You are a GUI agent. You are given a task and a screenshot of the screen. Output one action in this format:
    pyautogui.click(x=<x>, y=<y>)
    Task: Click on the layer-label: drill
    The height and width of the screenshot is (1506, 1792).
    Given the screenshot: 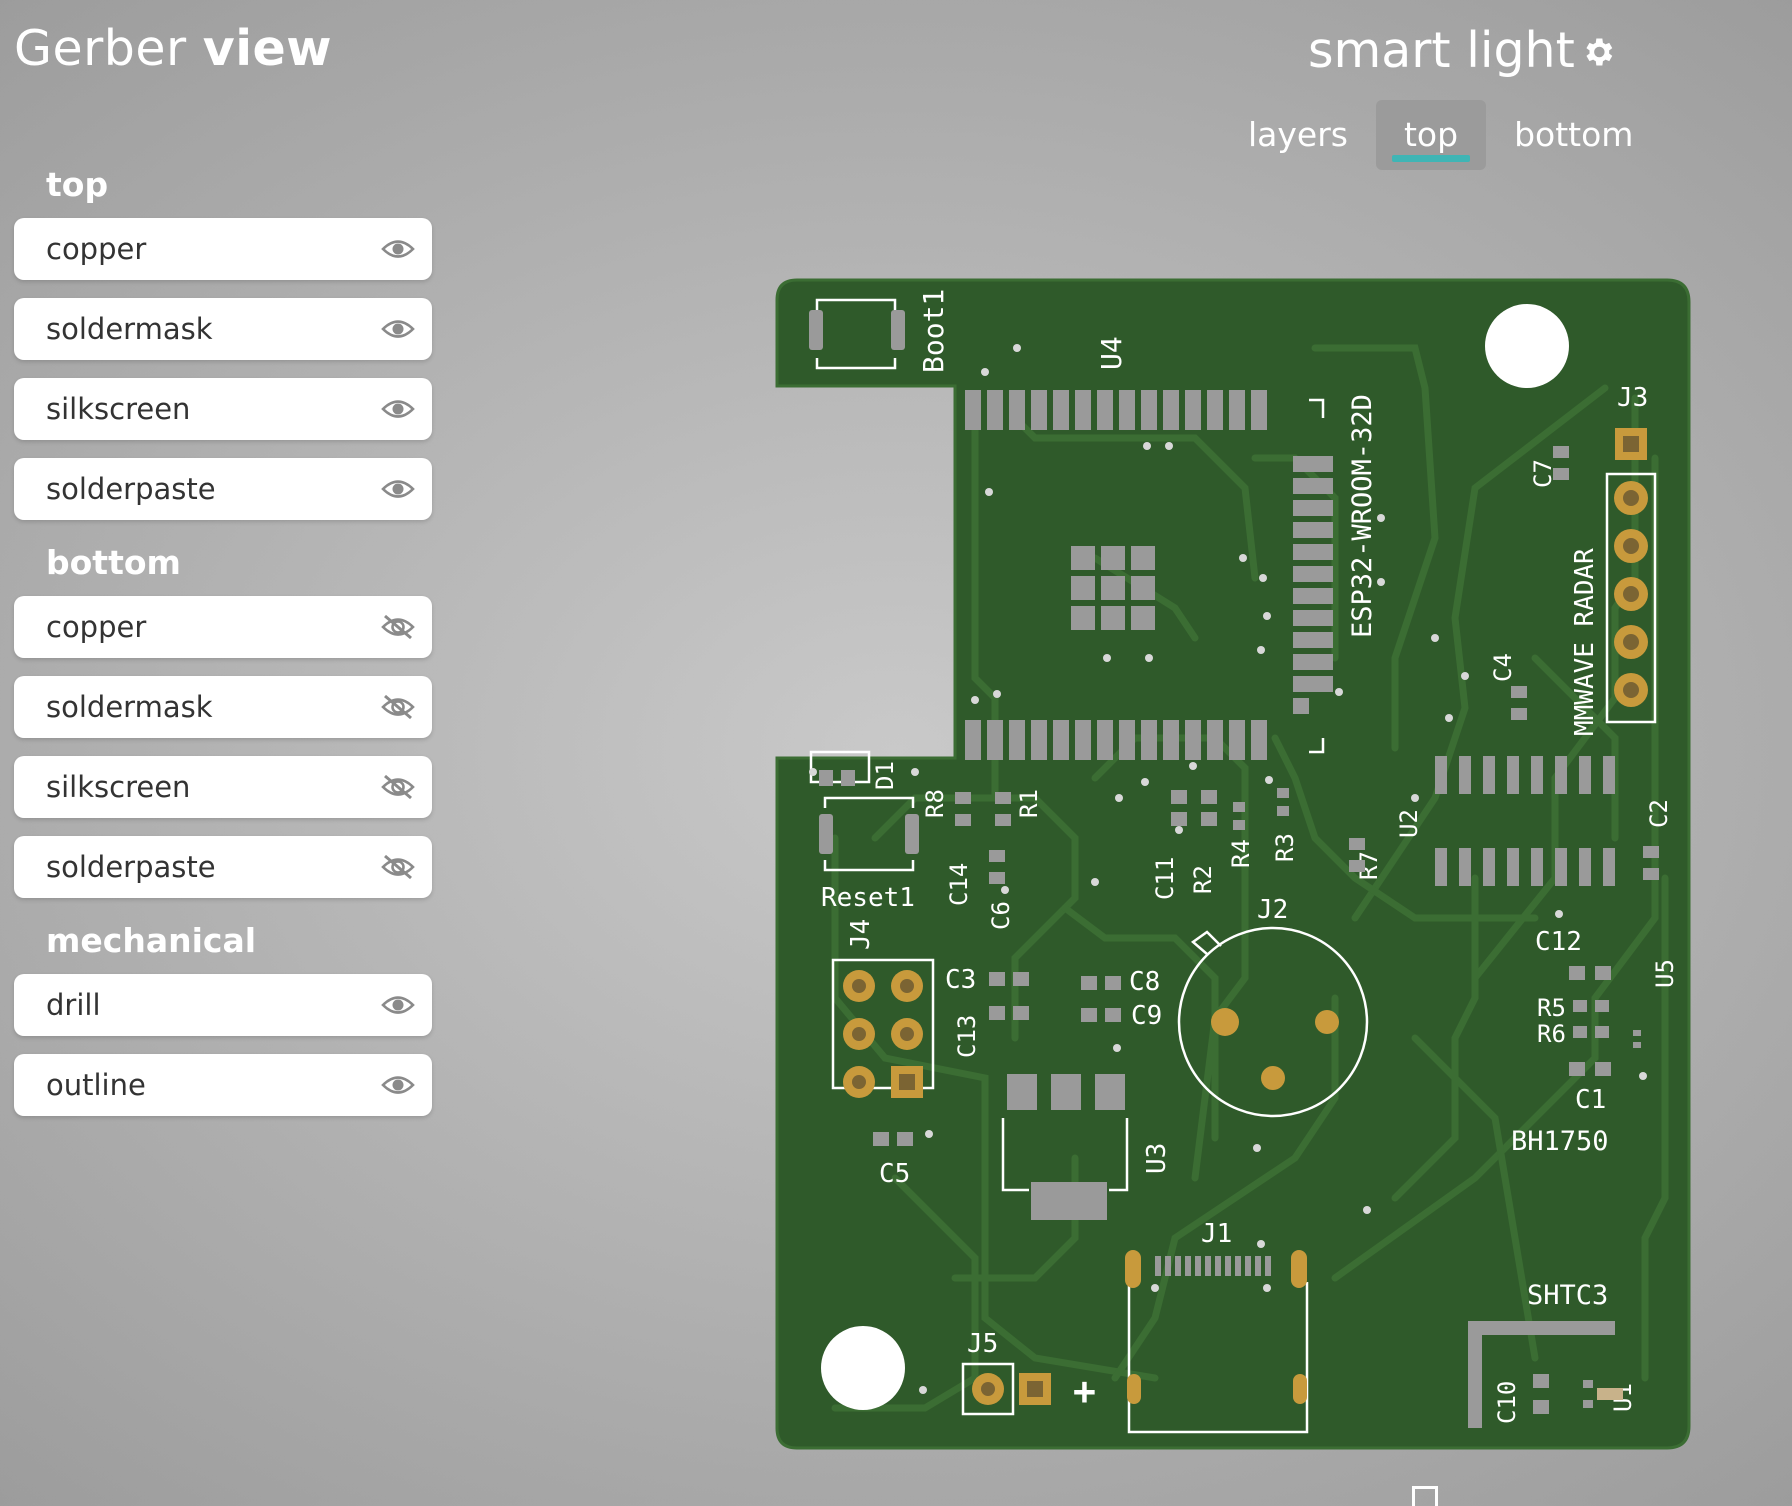 What is the action you would take?
    pyautogui.click(x=73, y=1005)
    